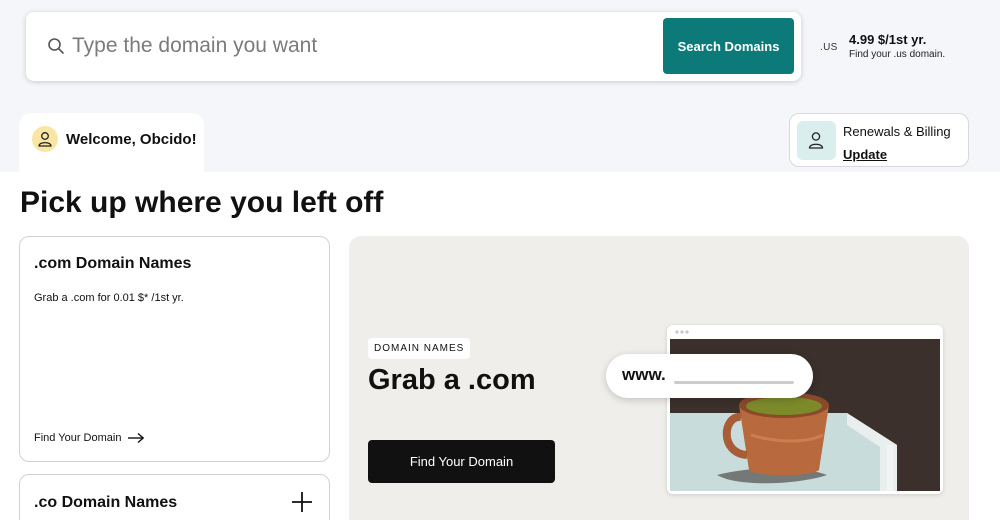  I want to click on search-domains-button: Search Domains, so click(728, 46).